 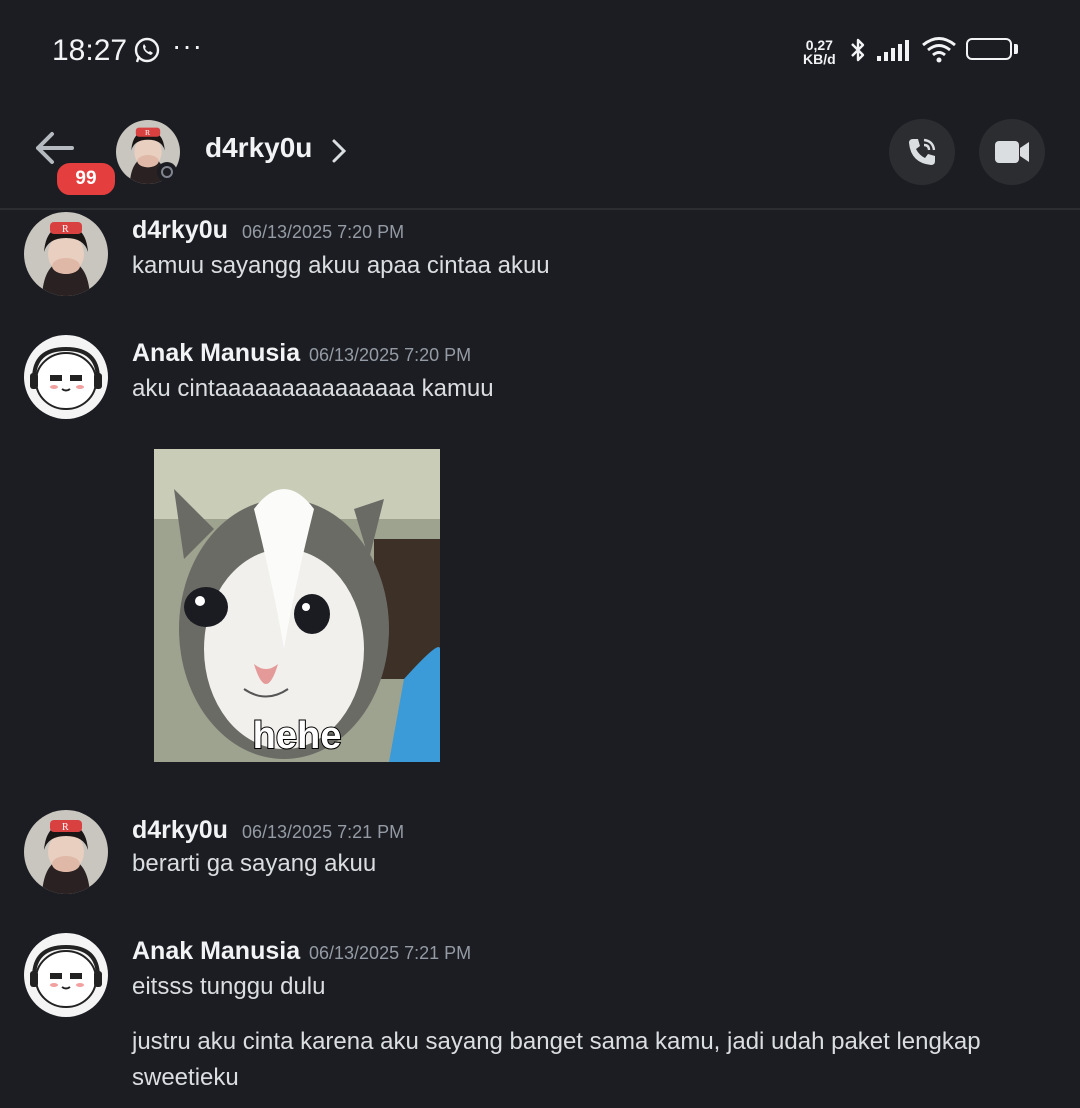 What do you see at coordinates (819, 59) in the screenshot?
I see `net-speed-unit: KB/d` at bounding box center [819, 59].